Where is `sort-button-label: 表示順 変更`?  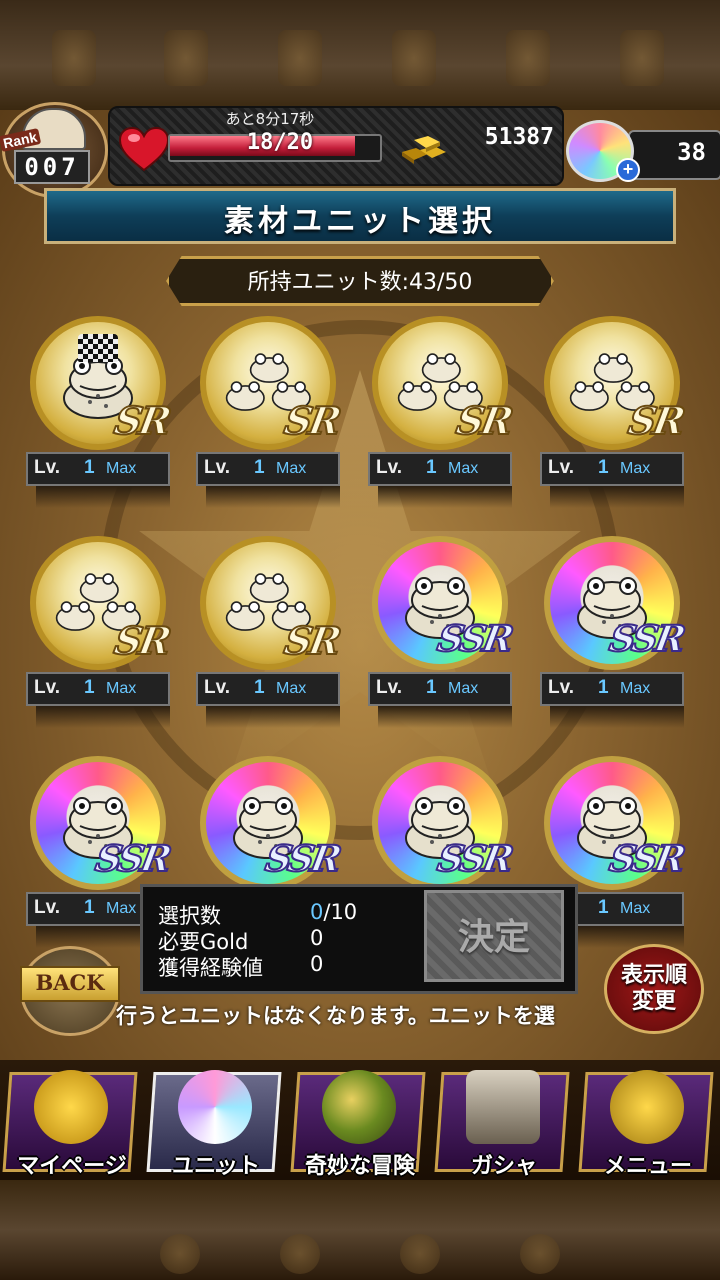 sort-button-label: 表示順 変更 is located at coordinates (654, 988).